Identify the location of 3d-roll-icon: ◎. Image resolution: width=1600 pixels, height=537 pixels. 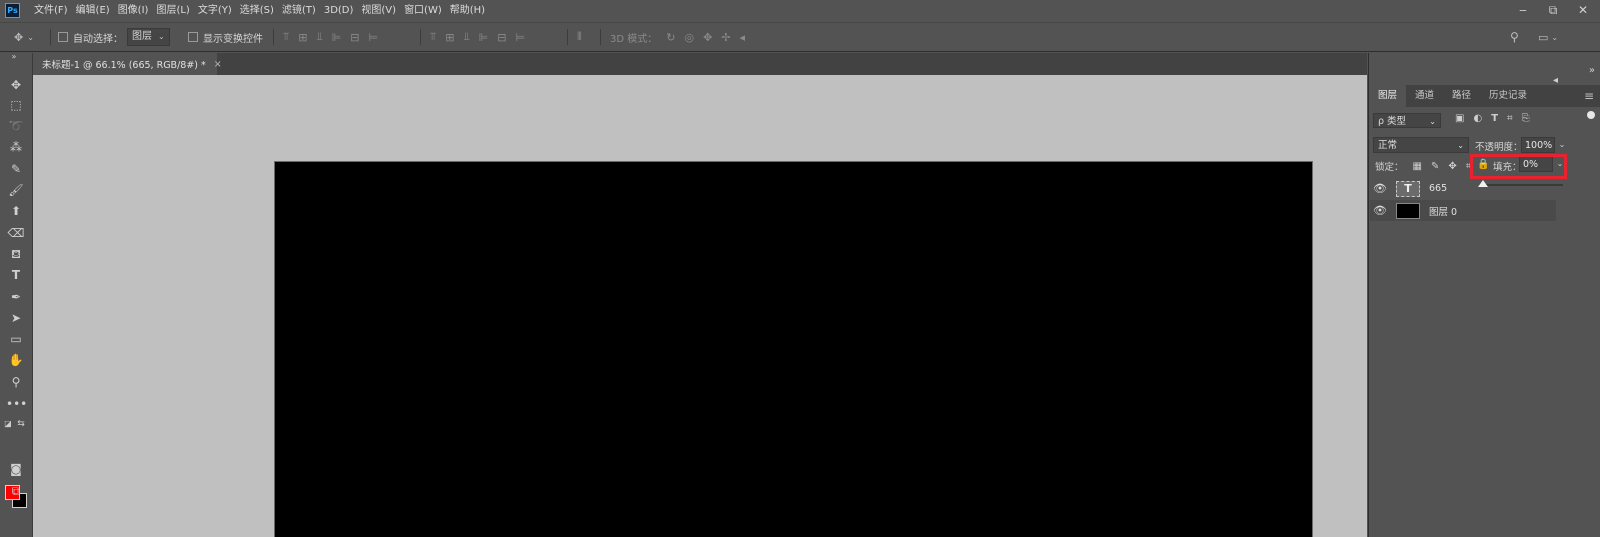
(689, 37).